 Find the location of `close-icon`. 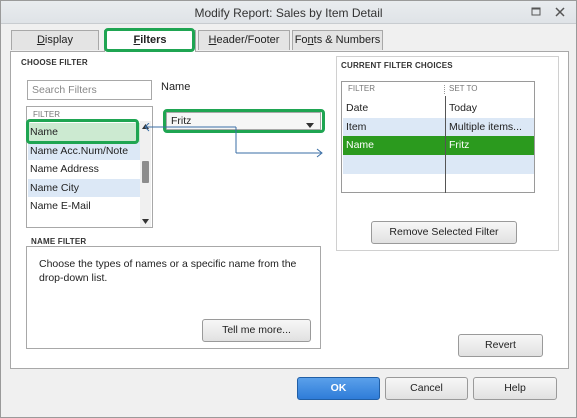

close-icon is located at coordinates (560, 12).